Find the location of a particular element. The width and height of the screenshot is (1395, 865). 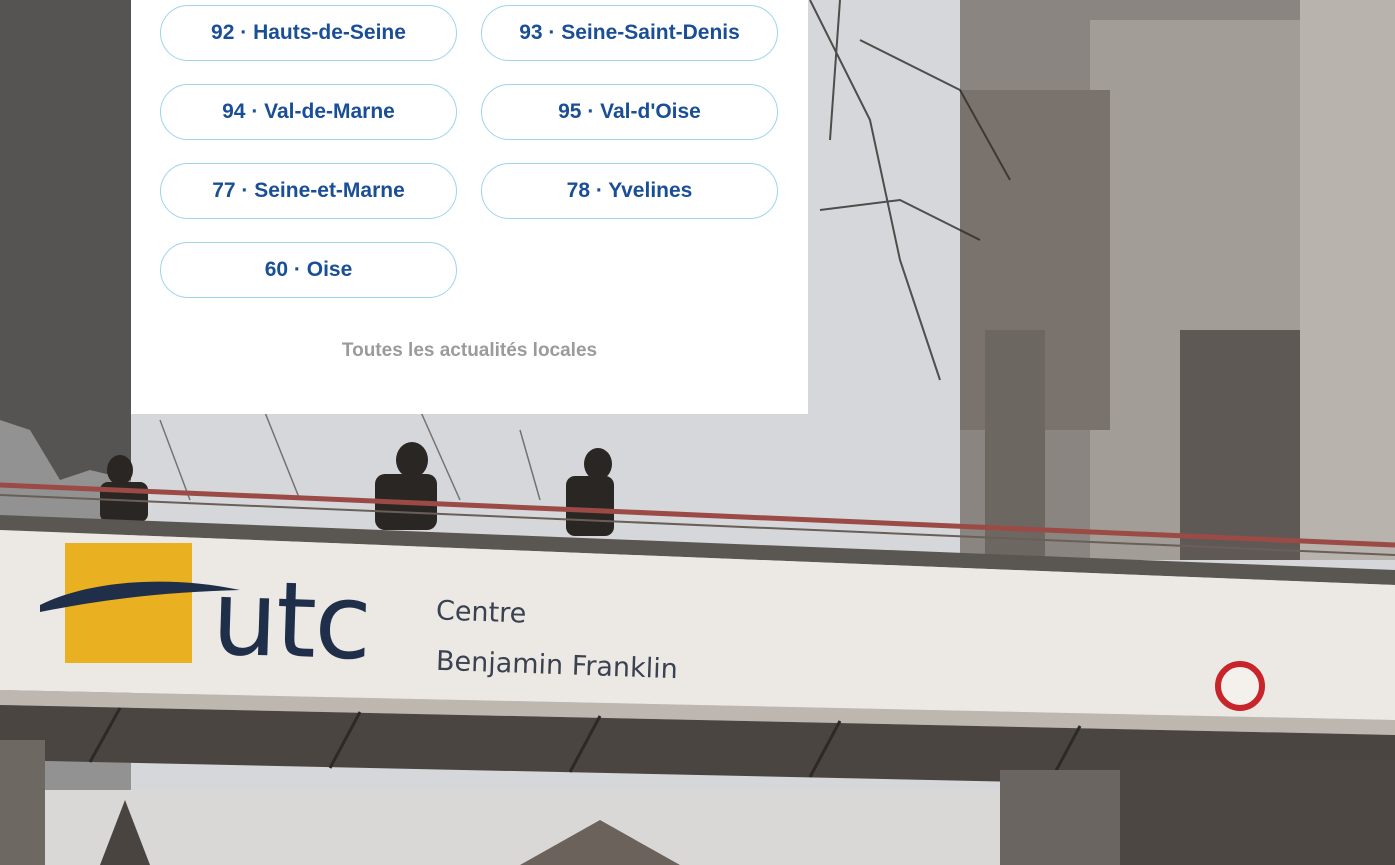

dept-button-95: 95 · Val-d'Oise is located at coordinates (629, 112).